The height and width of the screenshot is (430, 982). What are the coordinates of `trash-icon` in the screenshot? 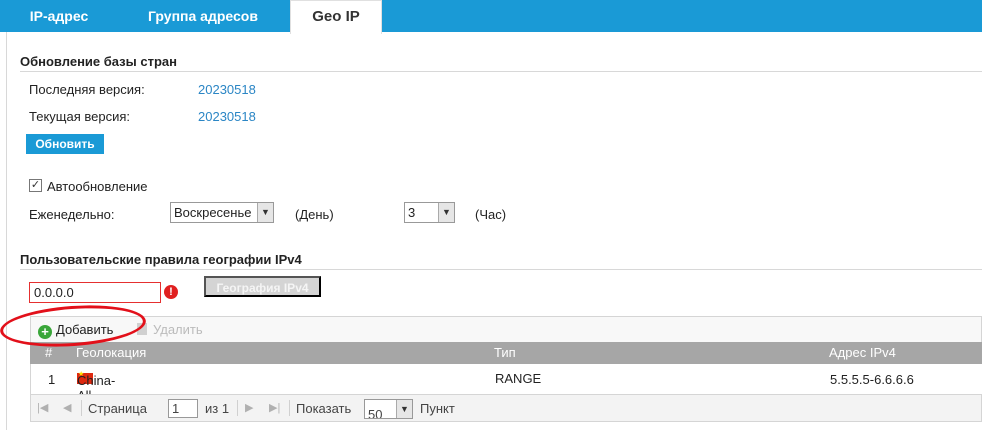 It's located at (142, 329).